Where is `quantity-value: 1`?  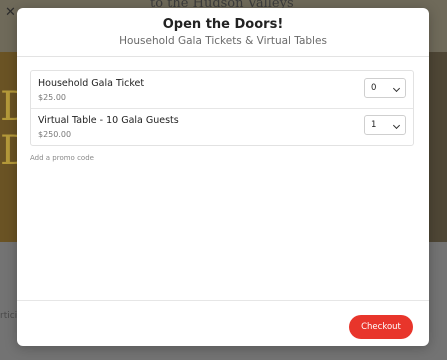
quantity-value: 1 is located at coordinates (374, 125).